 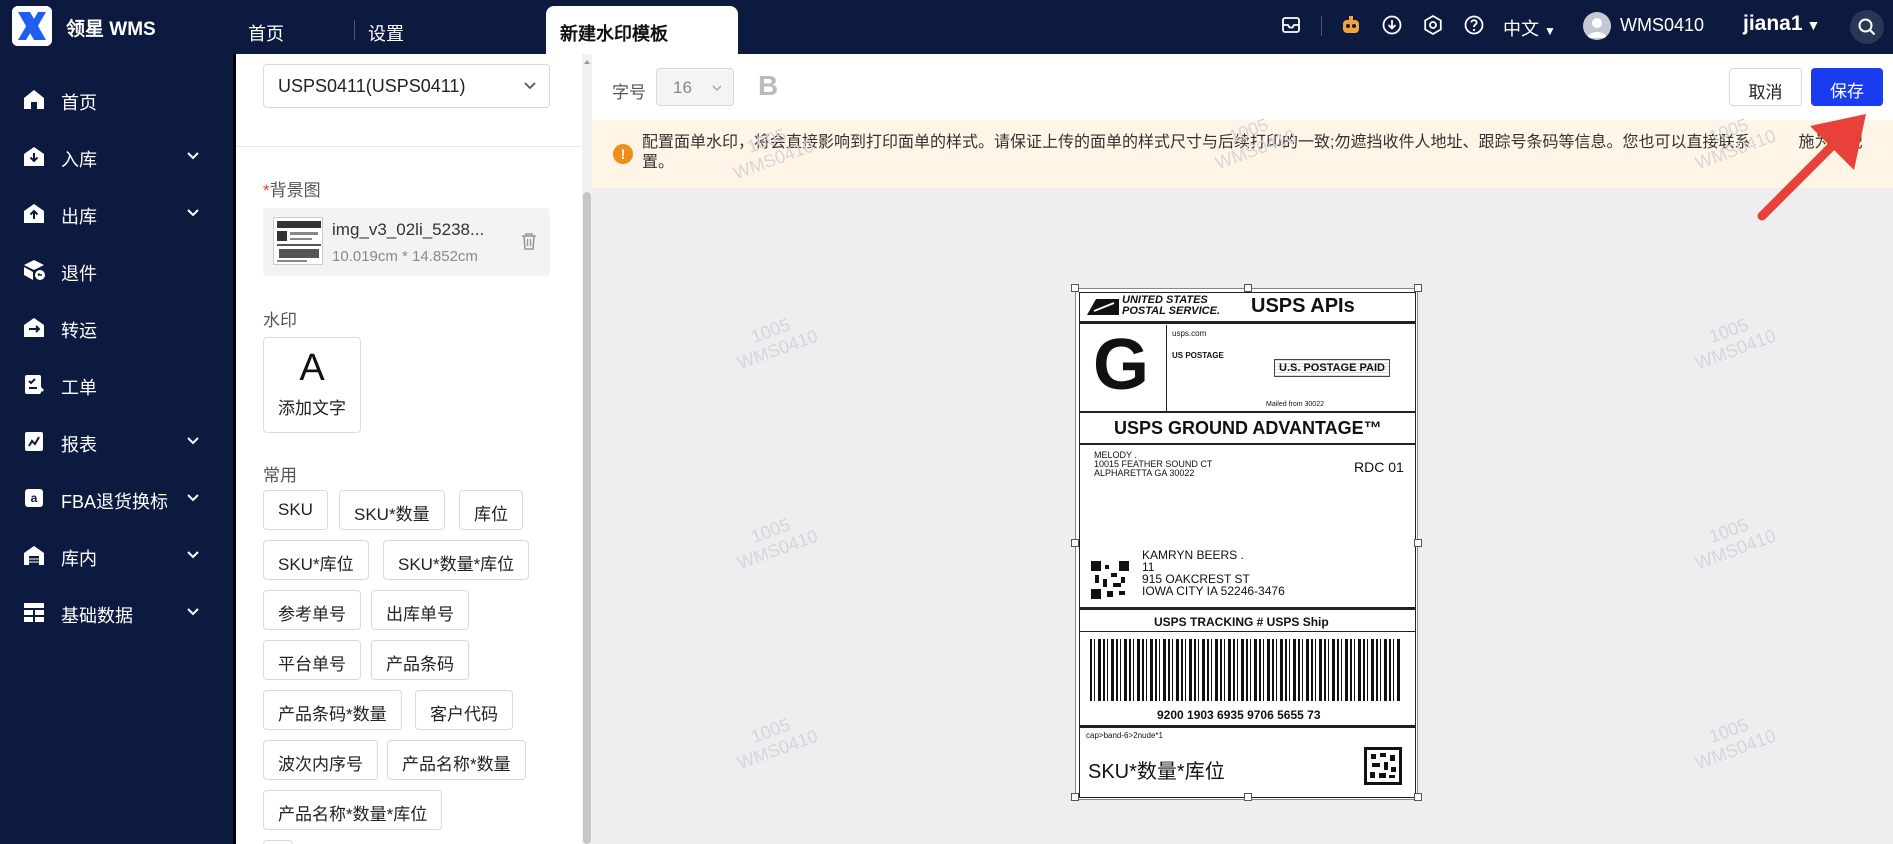 What do you see at coordinates (79, 103) in the screenshot?
I see `sidebar-item-label: 首页` at bounding box center [79, 103].